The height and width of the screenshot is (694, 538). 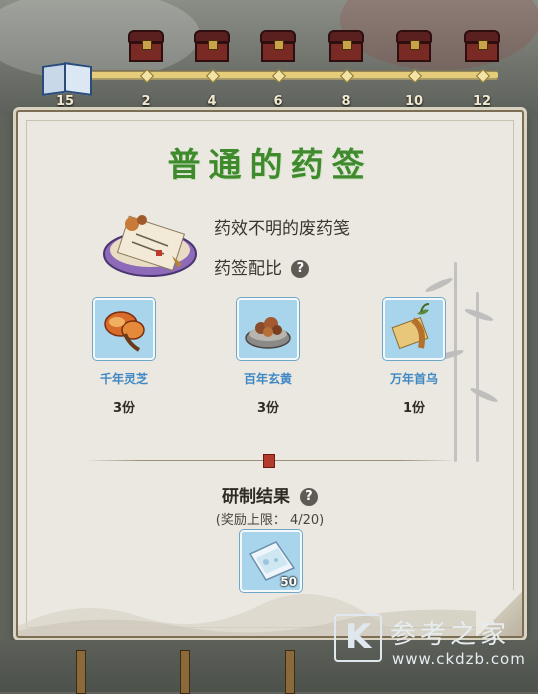 I want to click on ingredient-name: 百年玄黄, so click(x=267, y=379).